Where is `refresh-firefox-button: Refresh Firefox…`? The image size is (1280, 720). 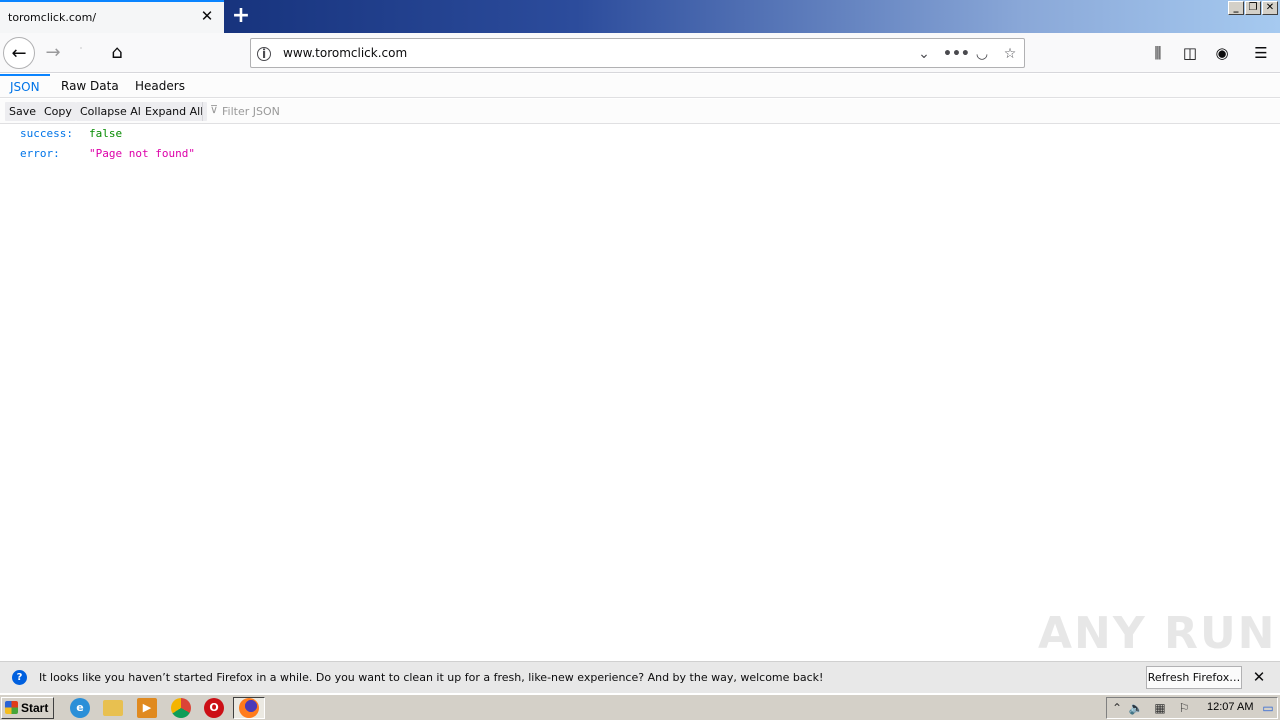 refresh-firefox-button: Refresh Firefox… is located at coordinates (1194, 677).